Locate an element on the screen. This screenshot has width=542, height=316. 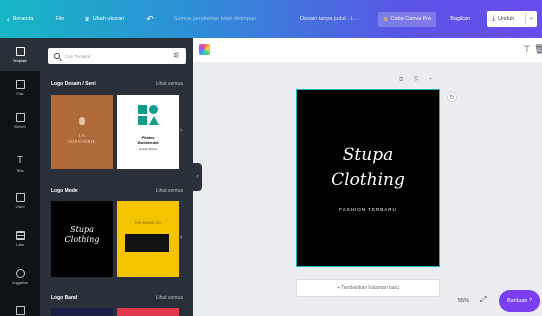
thumbnail-text: Stupa Clothing is located at coordinates (82, 234).